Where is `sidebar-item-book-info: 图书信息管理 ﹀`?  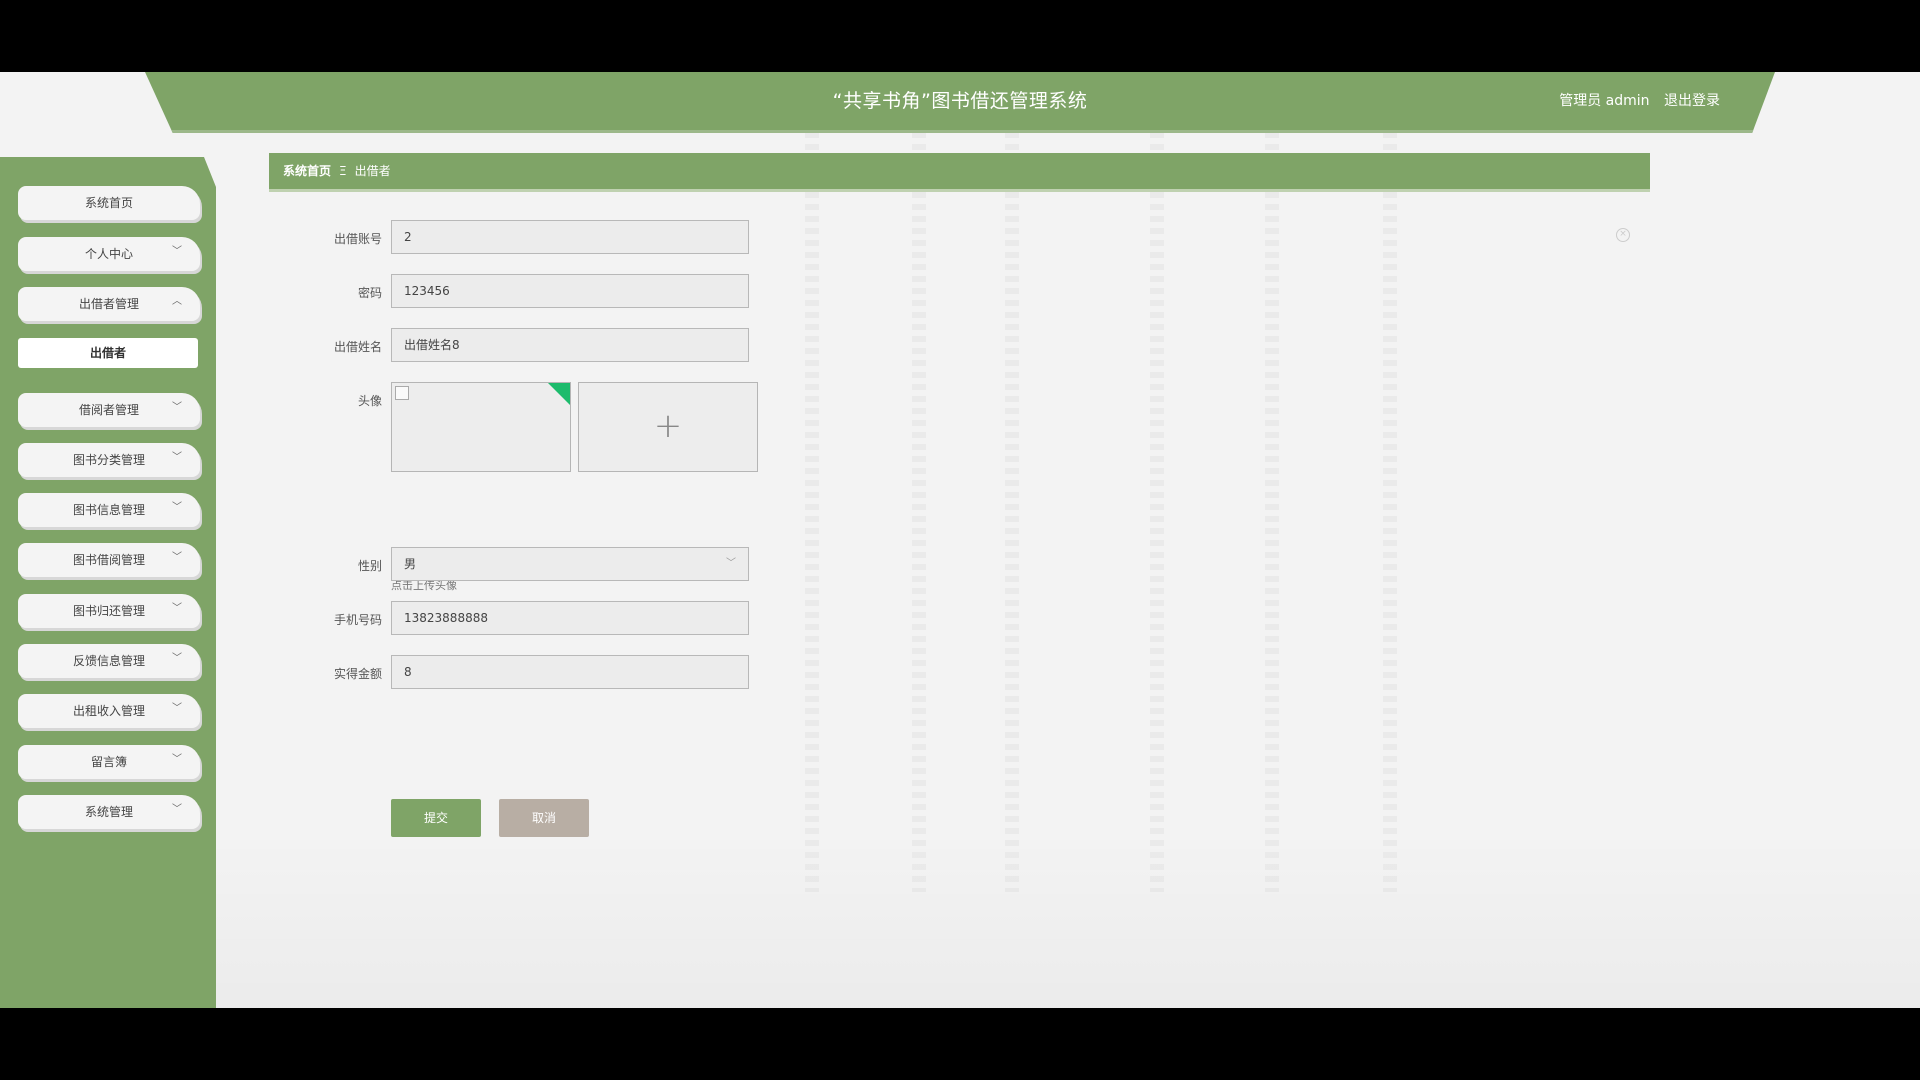 sidebar-item-book-info: 图书信息管理 ﹀ is located at coordinates (109, 510).